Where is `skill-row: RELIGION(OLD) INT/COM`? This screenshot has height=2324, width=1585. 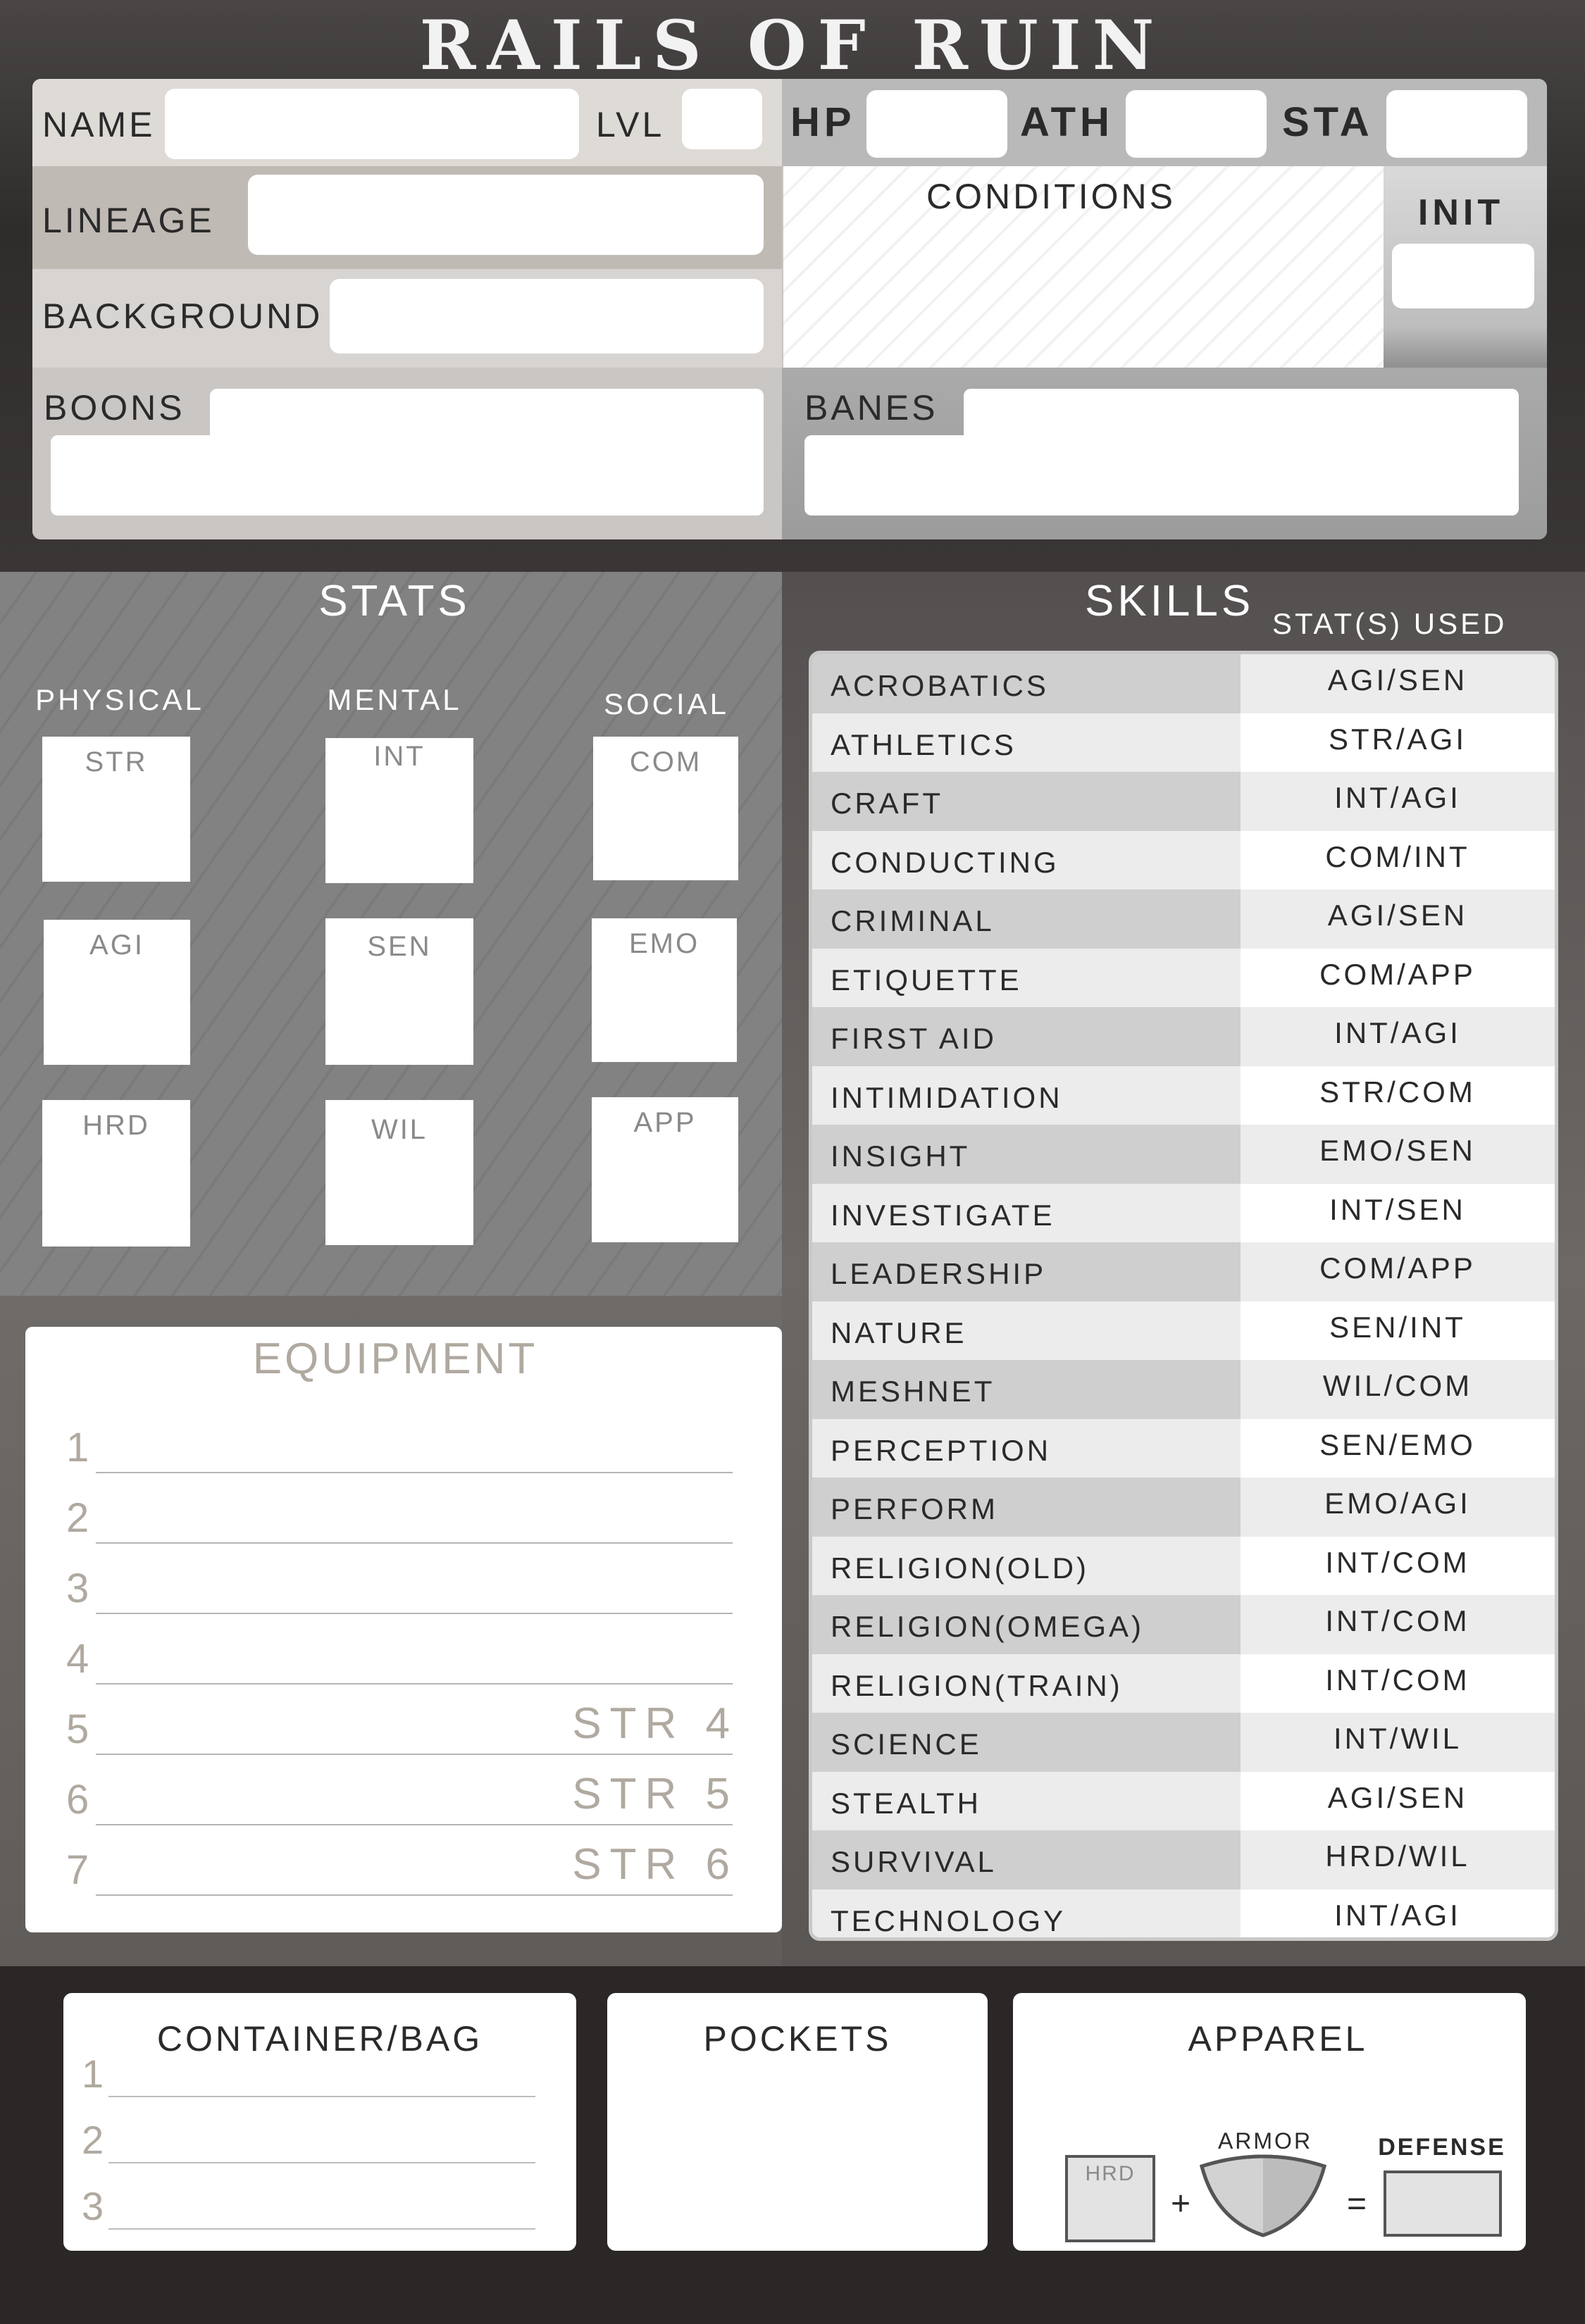
skill-row: RELIGION(OLD) INT/COM is located at coordinates (1183, 1565).